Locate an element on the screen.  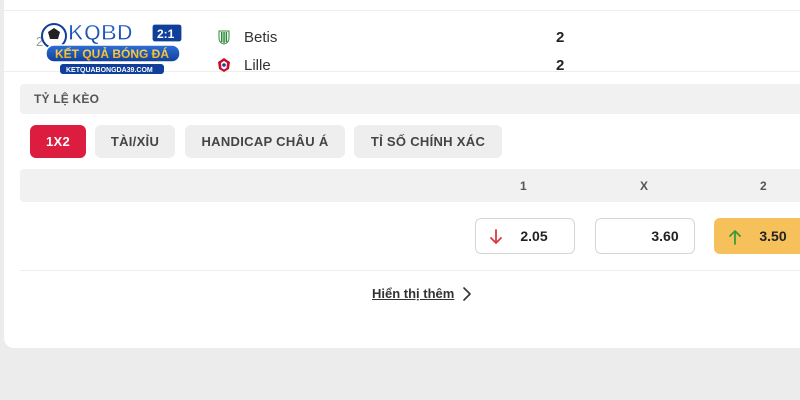
odd-home-win: 2.05 is located at coordinates (525, 236).